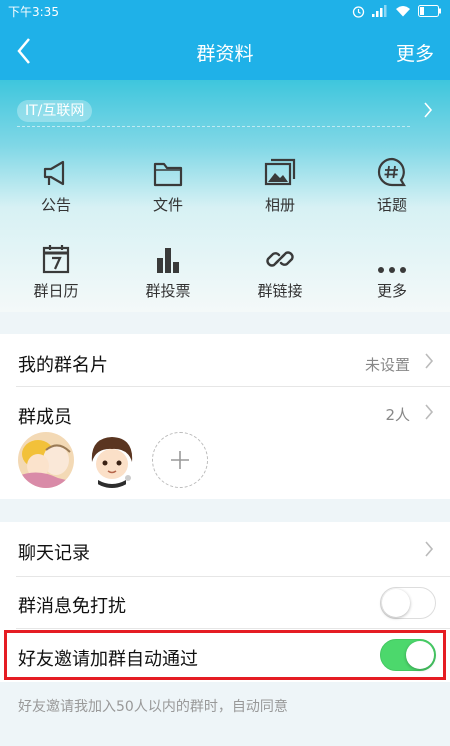 The height and width of the screenshot is (746, 450). I want to click on chat-history-label: 聊天记录, so click(54, 552).